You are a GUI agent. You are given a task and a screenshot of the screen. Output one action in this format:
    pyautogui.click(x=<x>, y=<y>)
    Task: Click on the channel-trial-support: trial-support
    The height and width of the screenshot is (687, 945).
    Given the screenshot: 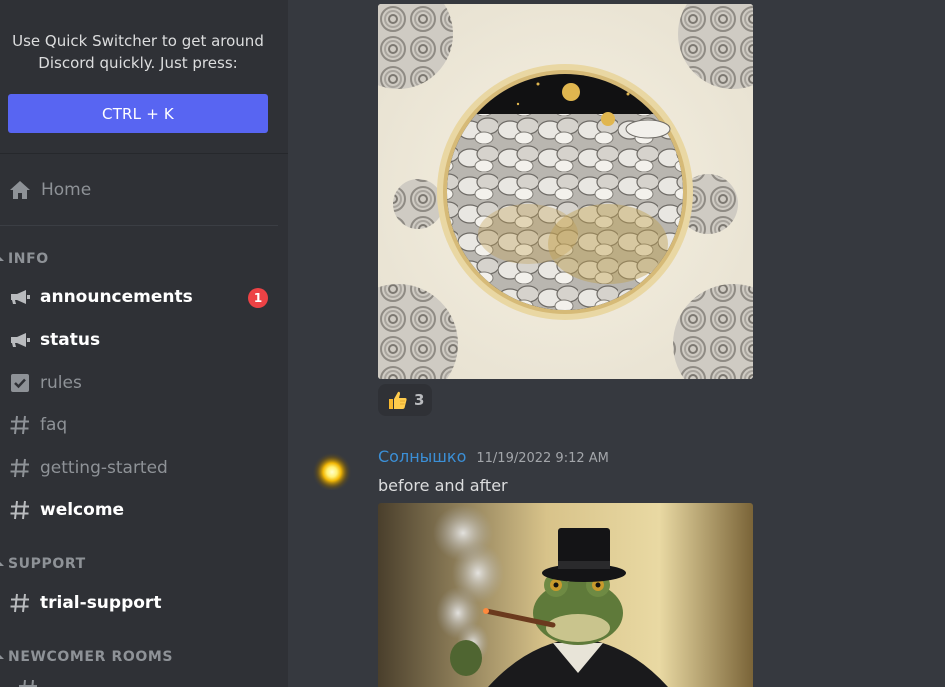 What is the action you would take?
    pyautogui.click(x=142, y=603)
    